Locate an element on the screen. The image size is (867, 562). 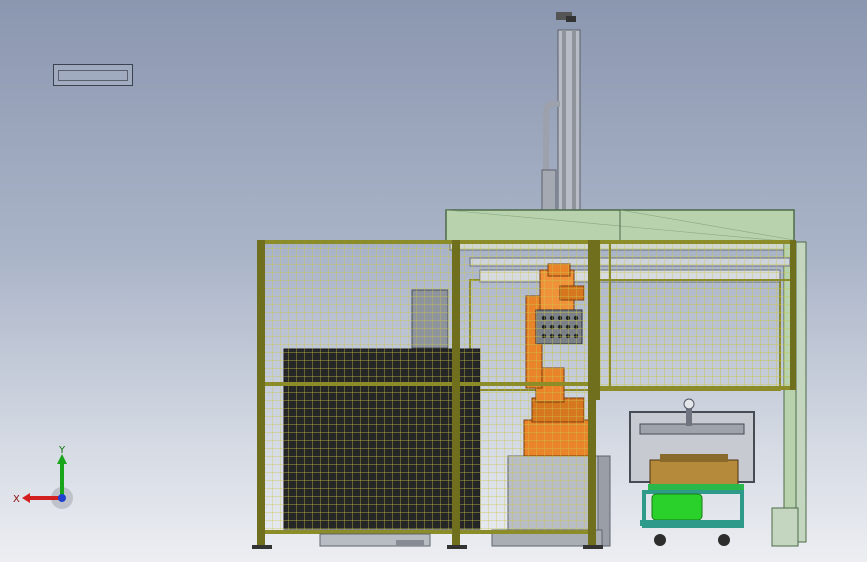
fence-panel-right is located at coordinates (696, 315).